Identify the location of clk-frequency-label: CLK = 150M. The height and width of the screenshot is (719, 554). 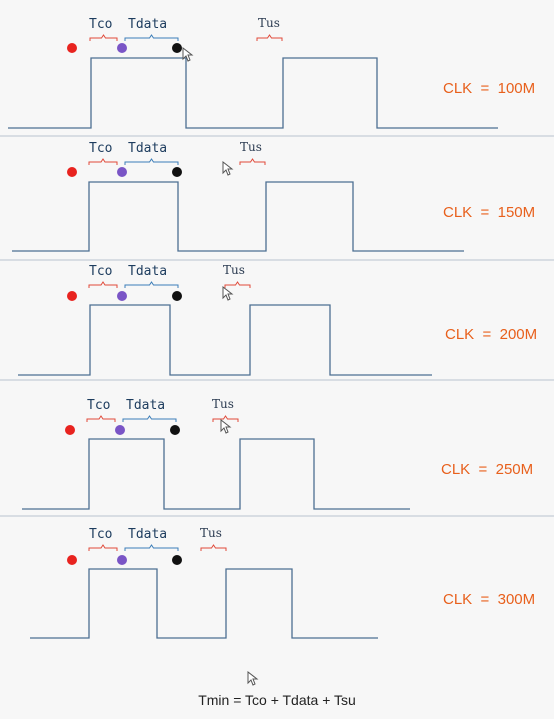
(489, 212).